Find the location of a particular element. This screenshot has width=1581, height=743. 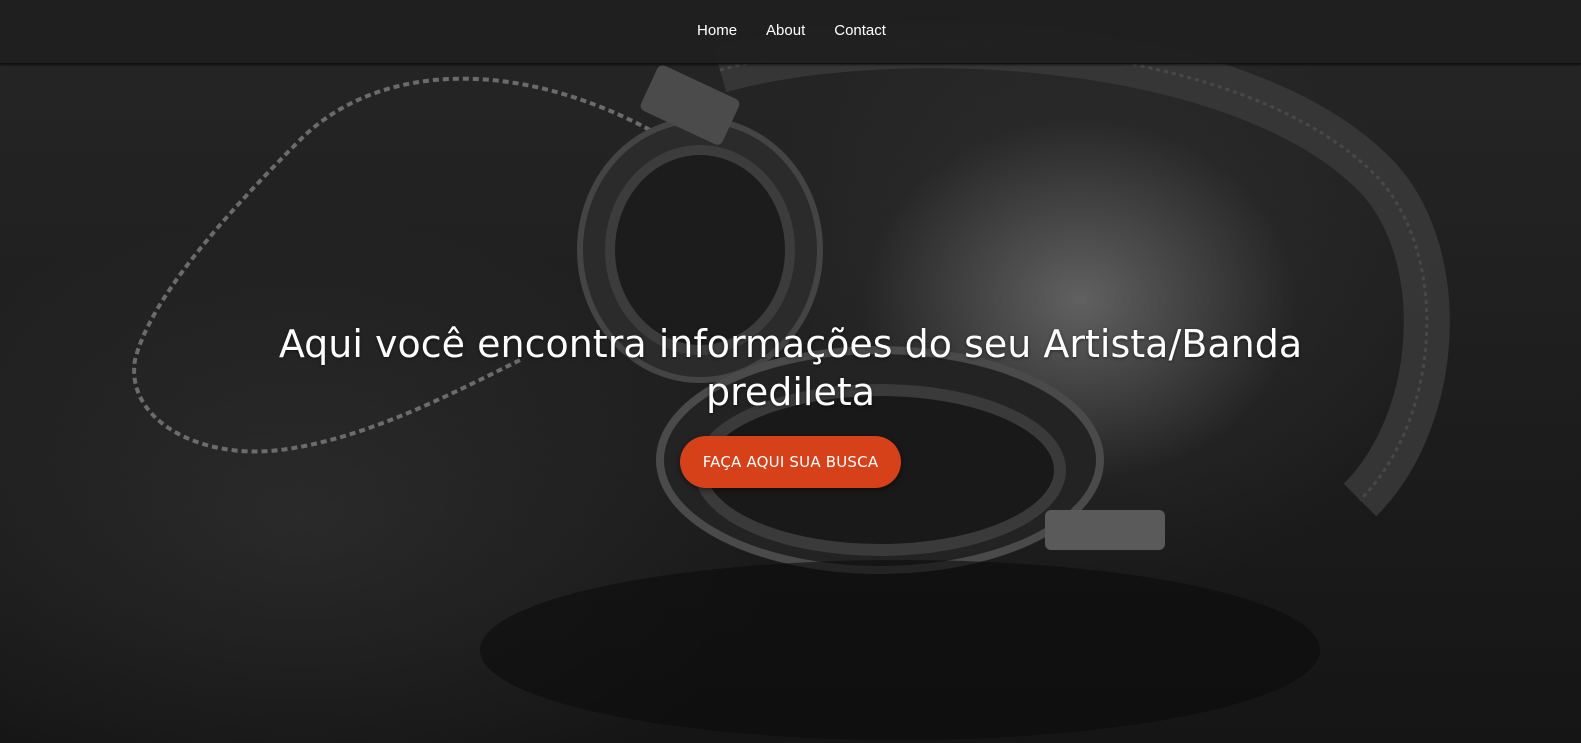

nav-link-contact: Contact is located at coordinates (860, 30).